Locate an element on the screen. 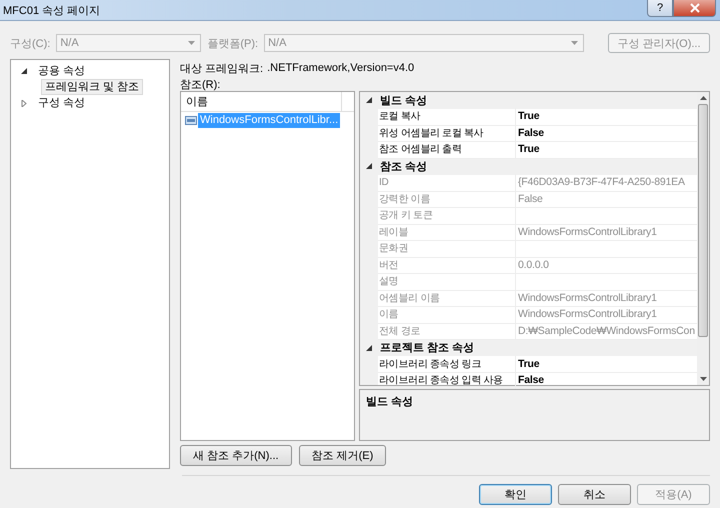  target-framework-value: .NETFramework,Version=v4.0 is located at coordinates (340, 68).